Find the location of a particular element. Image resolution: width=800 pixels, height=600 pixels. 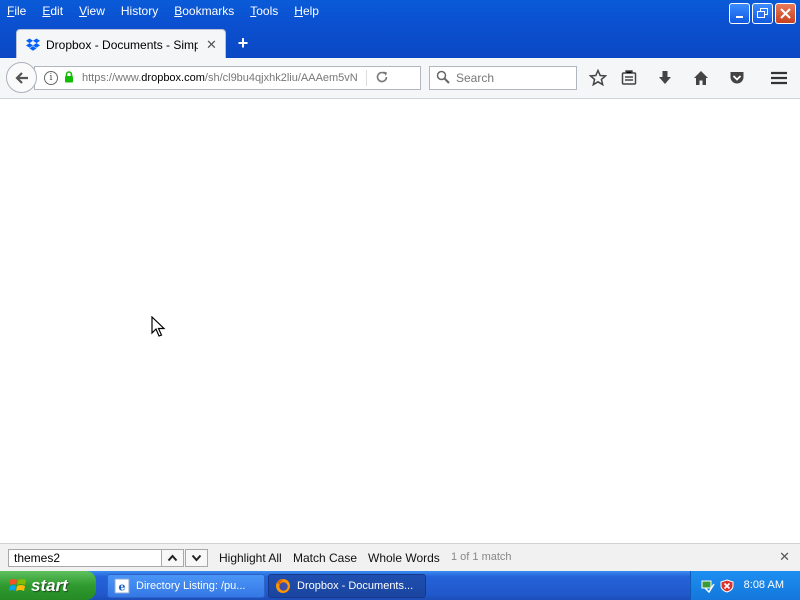

whole-words-toggle: Whole Words is located at coordinates (404, 558).